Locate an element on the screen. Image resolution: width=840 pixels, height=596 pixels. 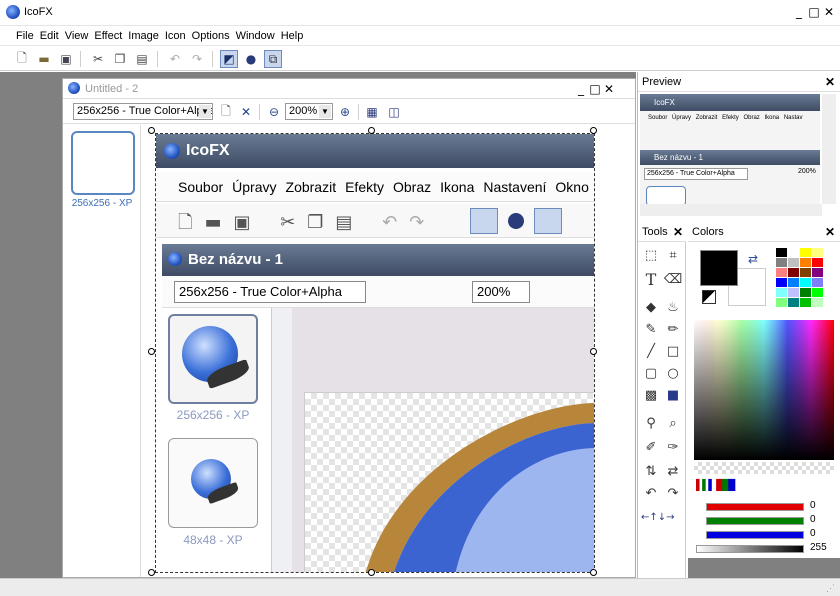
open-icon: ▬ is located at coordinates (44, 59).